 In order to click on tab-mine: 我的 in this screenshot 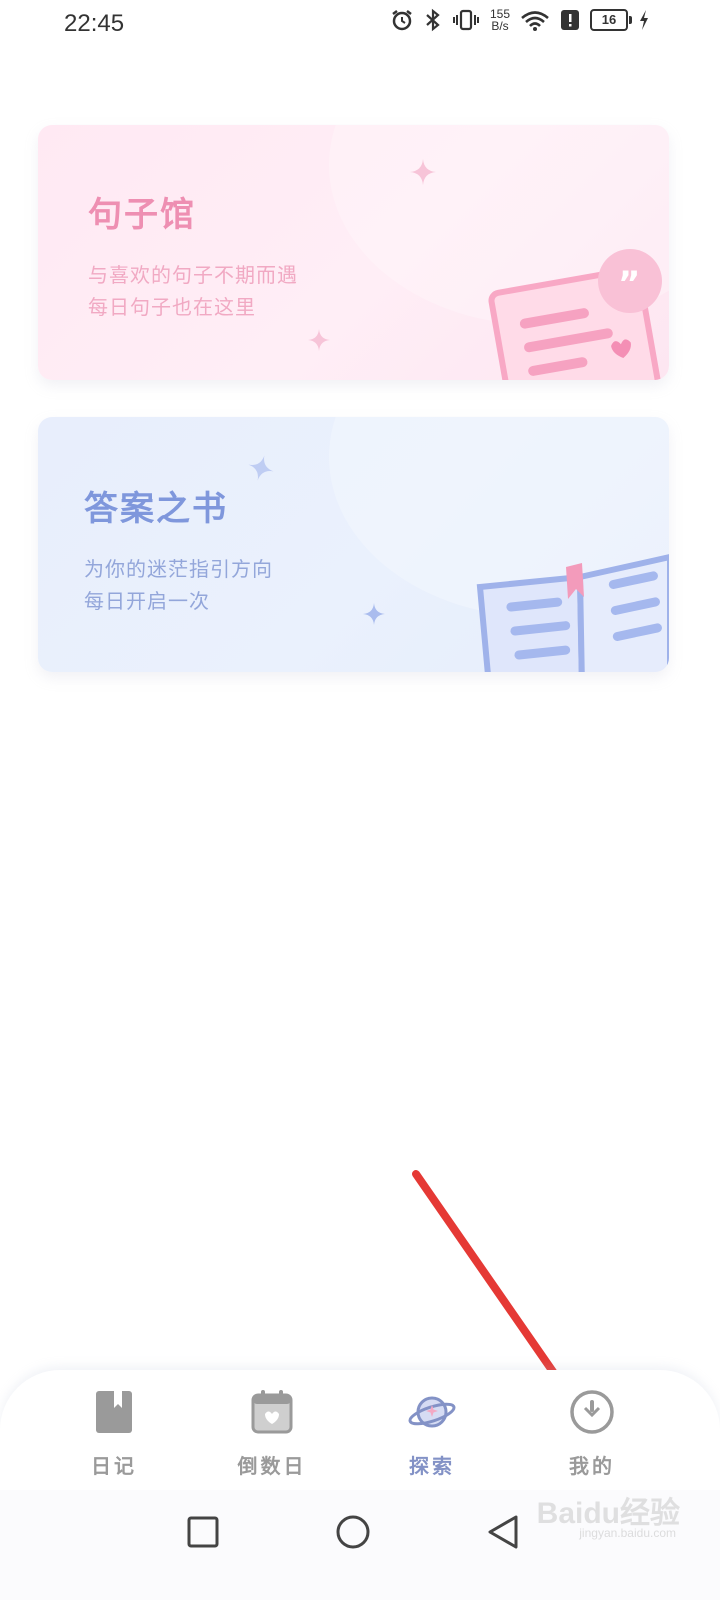, I will do `click(592, 1433)`.